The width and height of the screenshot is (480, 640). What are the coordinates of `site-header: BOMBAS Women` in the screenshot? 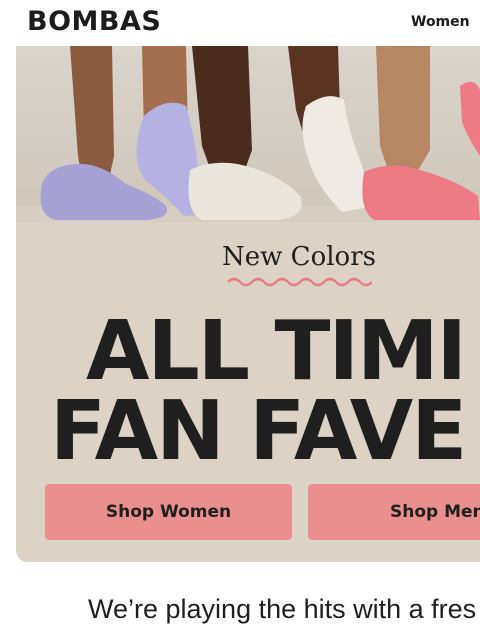 It's located at (240, 23).